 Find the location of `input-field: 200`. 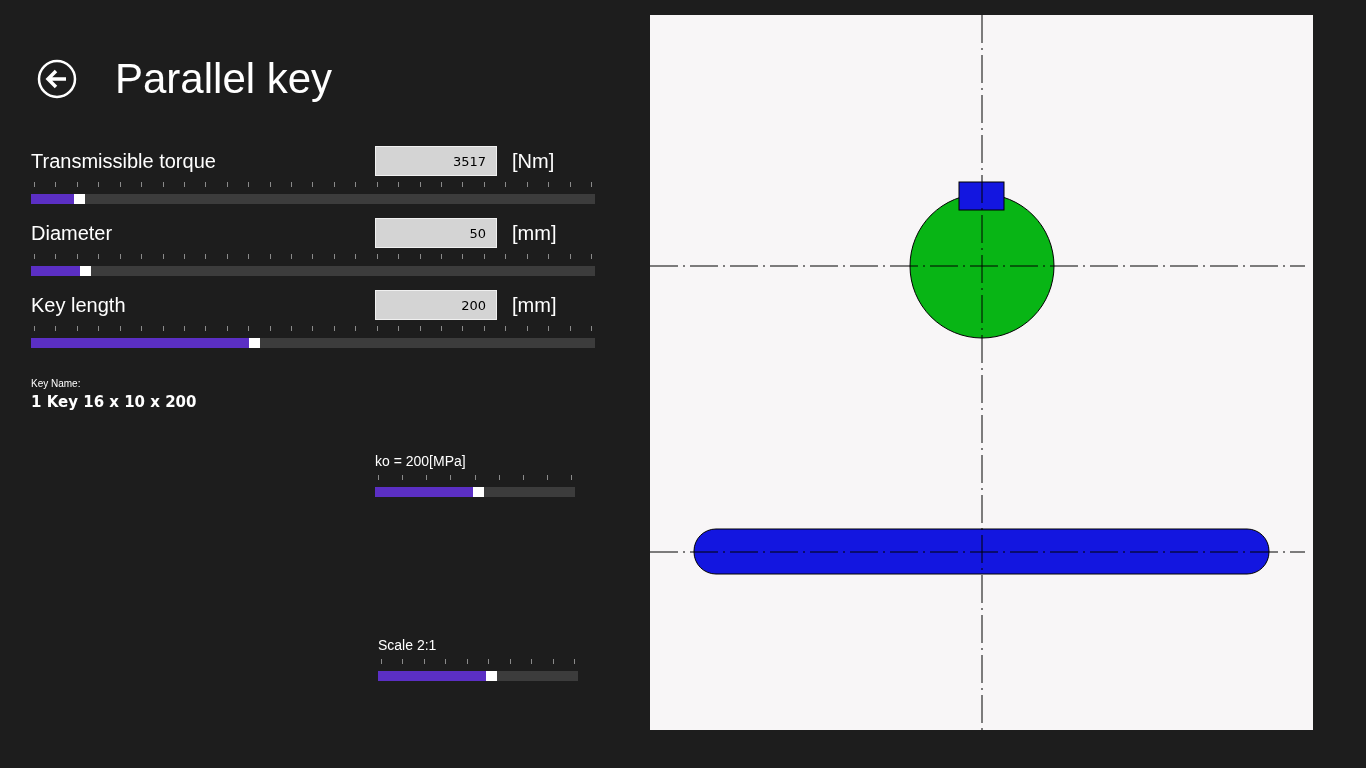

input-field: 200 is located at coordinates (436, 305).